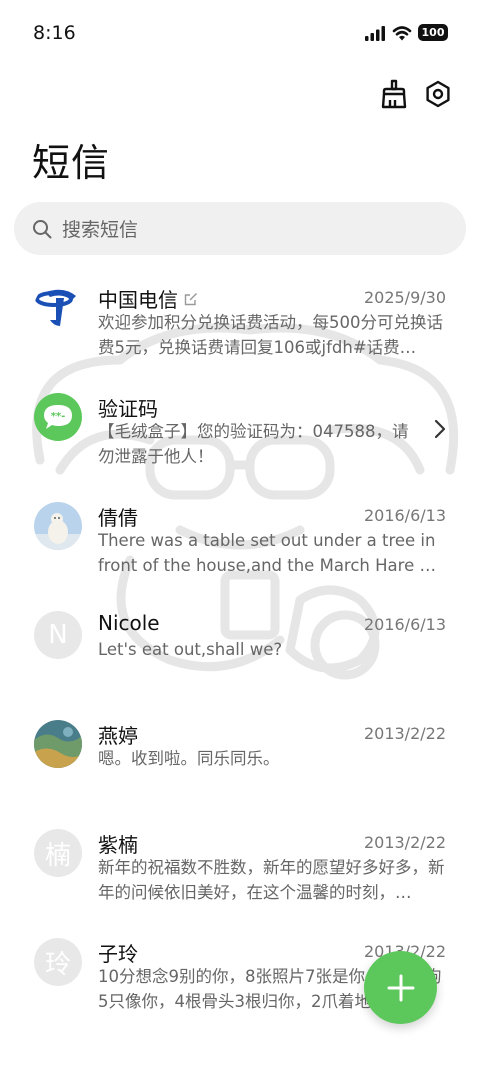 This screenshot has height=1067, width=480. I want to click on status-icons: 100, so click(406, 32).